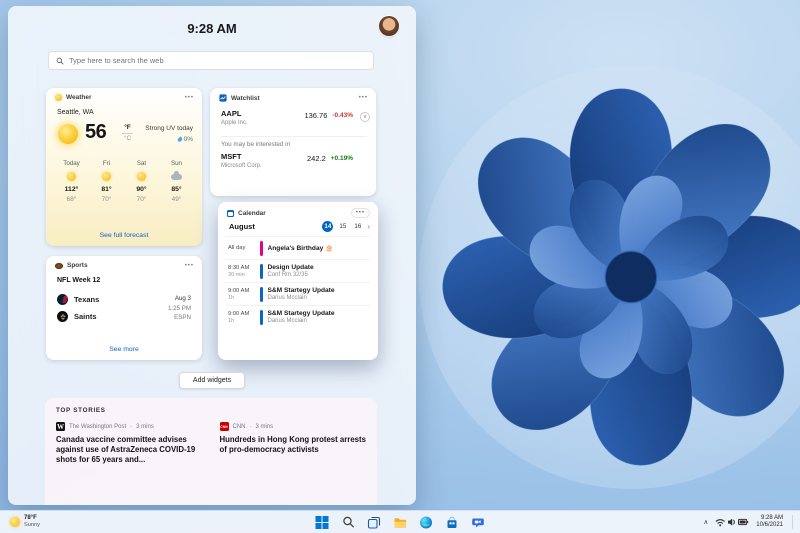 This screenshot has width=800, height=533. I want to click on see-more-link: See more, so click(124, 349).